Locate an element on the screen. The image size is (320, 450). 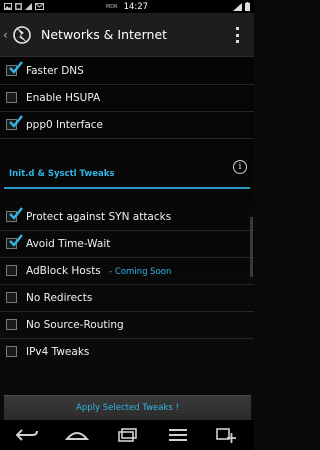
app-logo-icon is located at coordinates (22, 35).